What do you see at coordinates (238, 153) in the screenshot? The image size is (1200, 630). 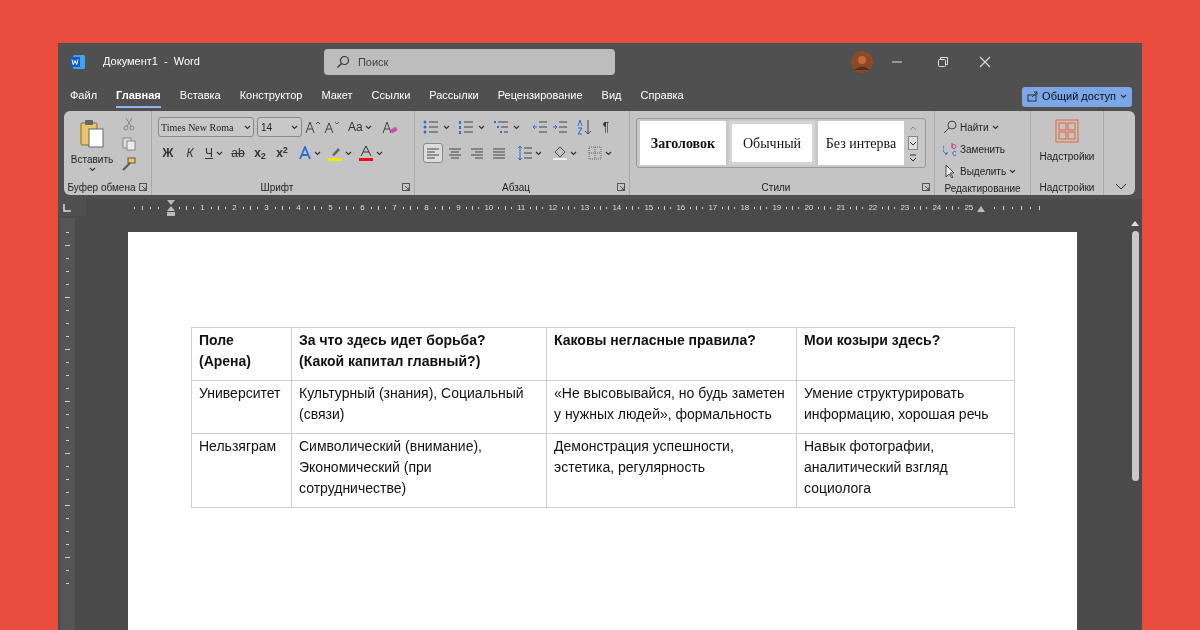 I see `strikethrough-button: ab` at bounding box center [238, 153].